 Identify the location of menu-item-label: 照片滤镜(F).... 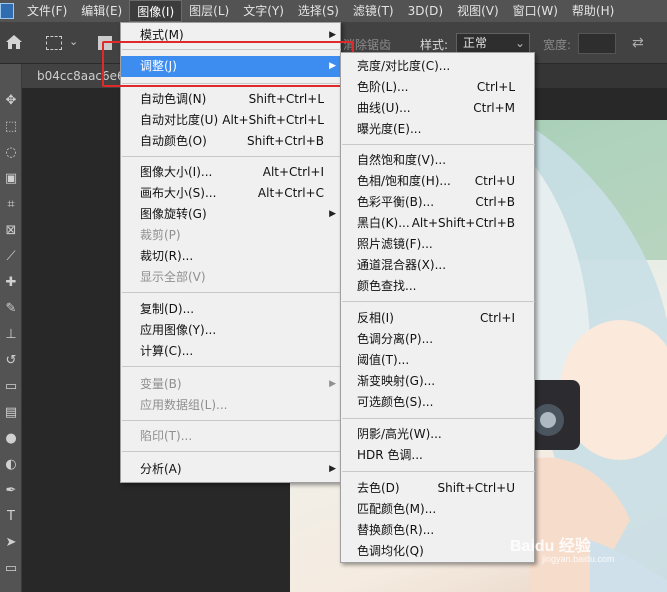
(395, 244).